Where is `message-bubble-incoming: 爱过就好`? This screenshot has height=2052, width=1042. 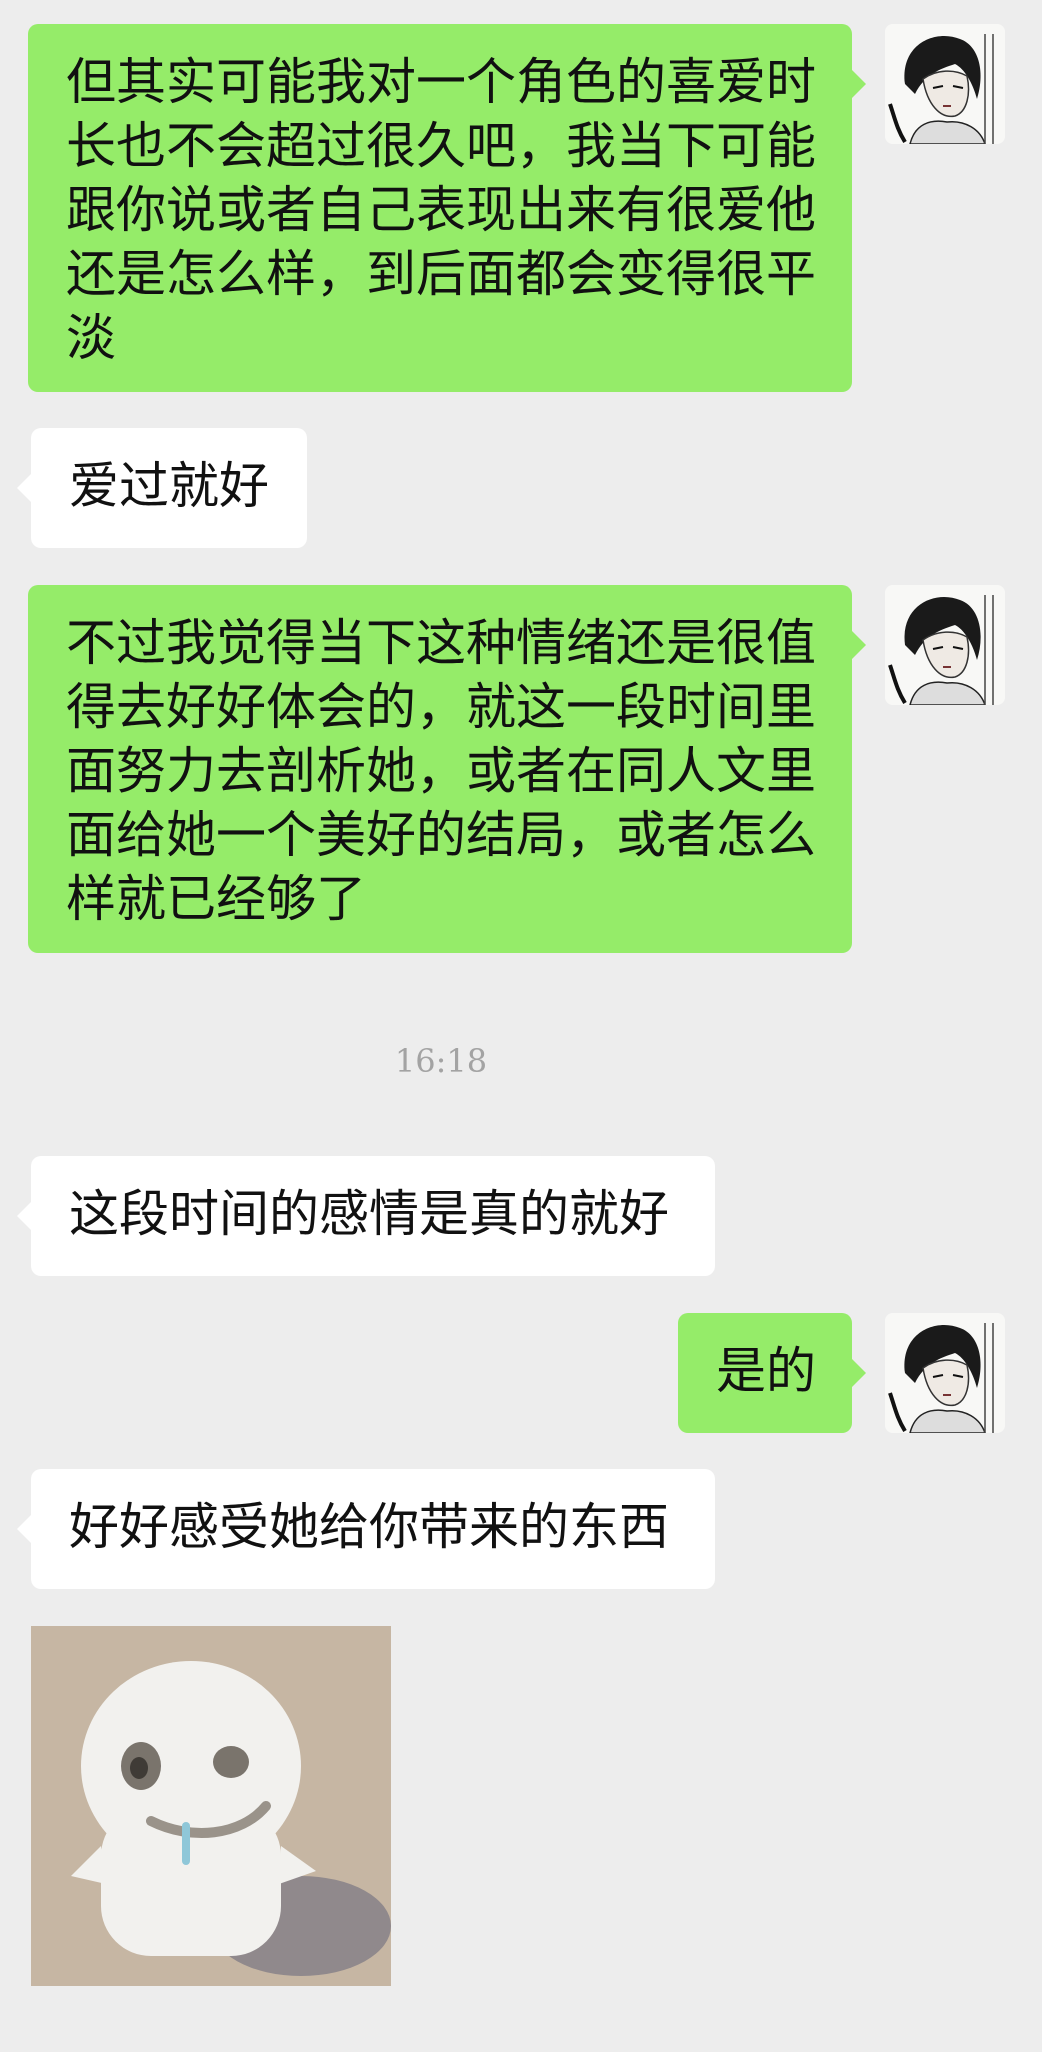 message-bubble-incoming: 爱过就好 is located at coordinates (162, 488).